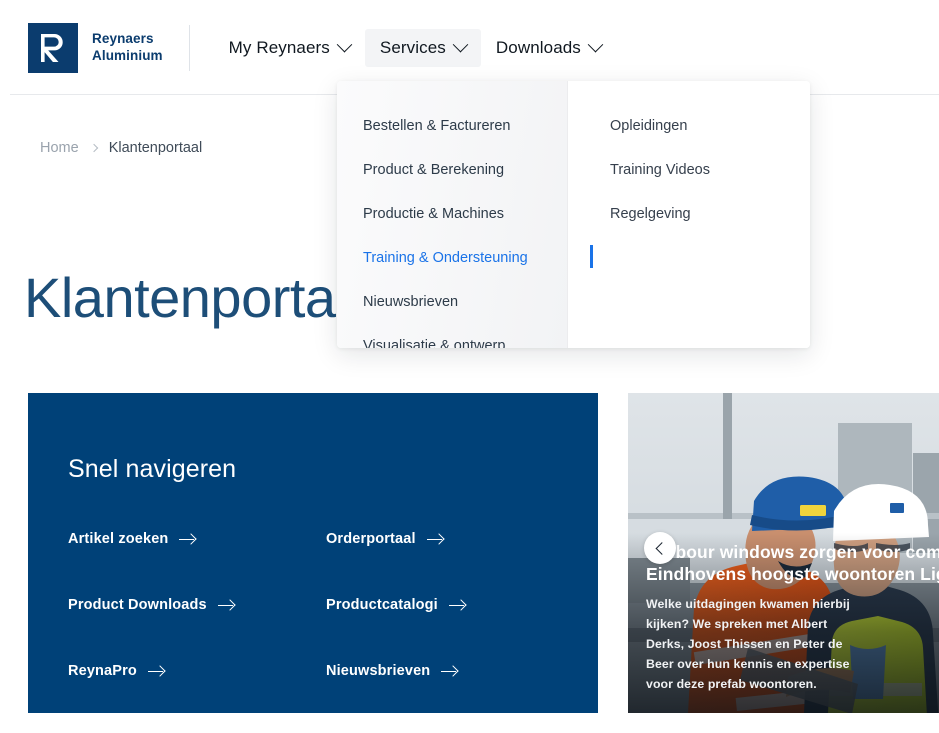 This screenshot has width=939, height=733. I want to click on quicknav-link-label: Orderportaal, so click(371, 539).